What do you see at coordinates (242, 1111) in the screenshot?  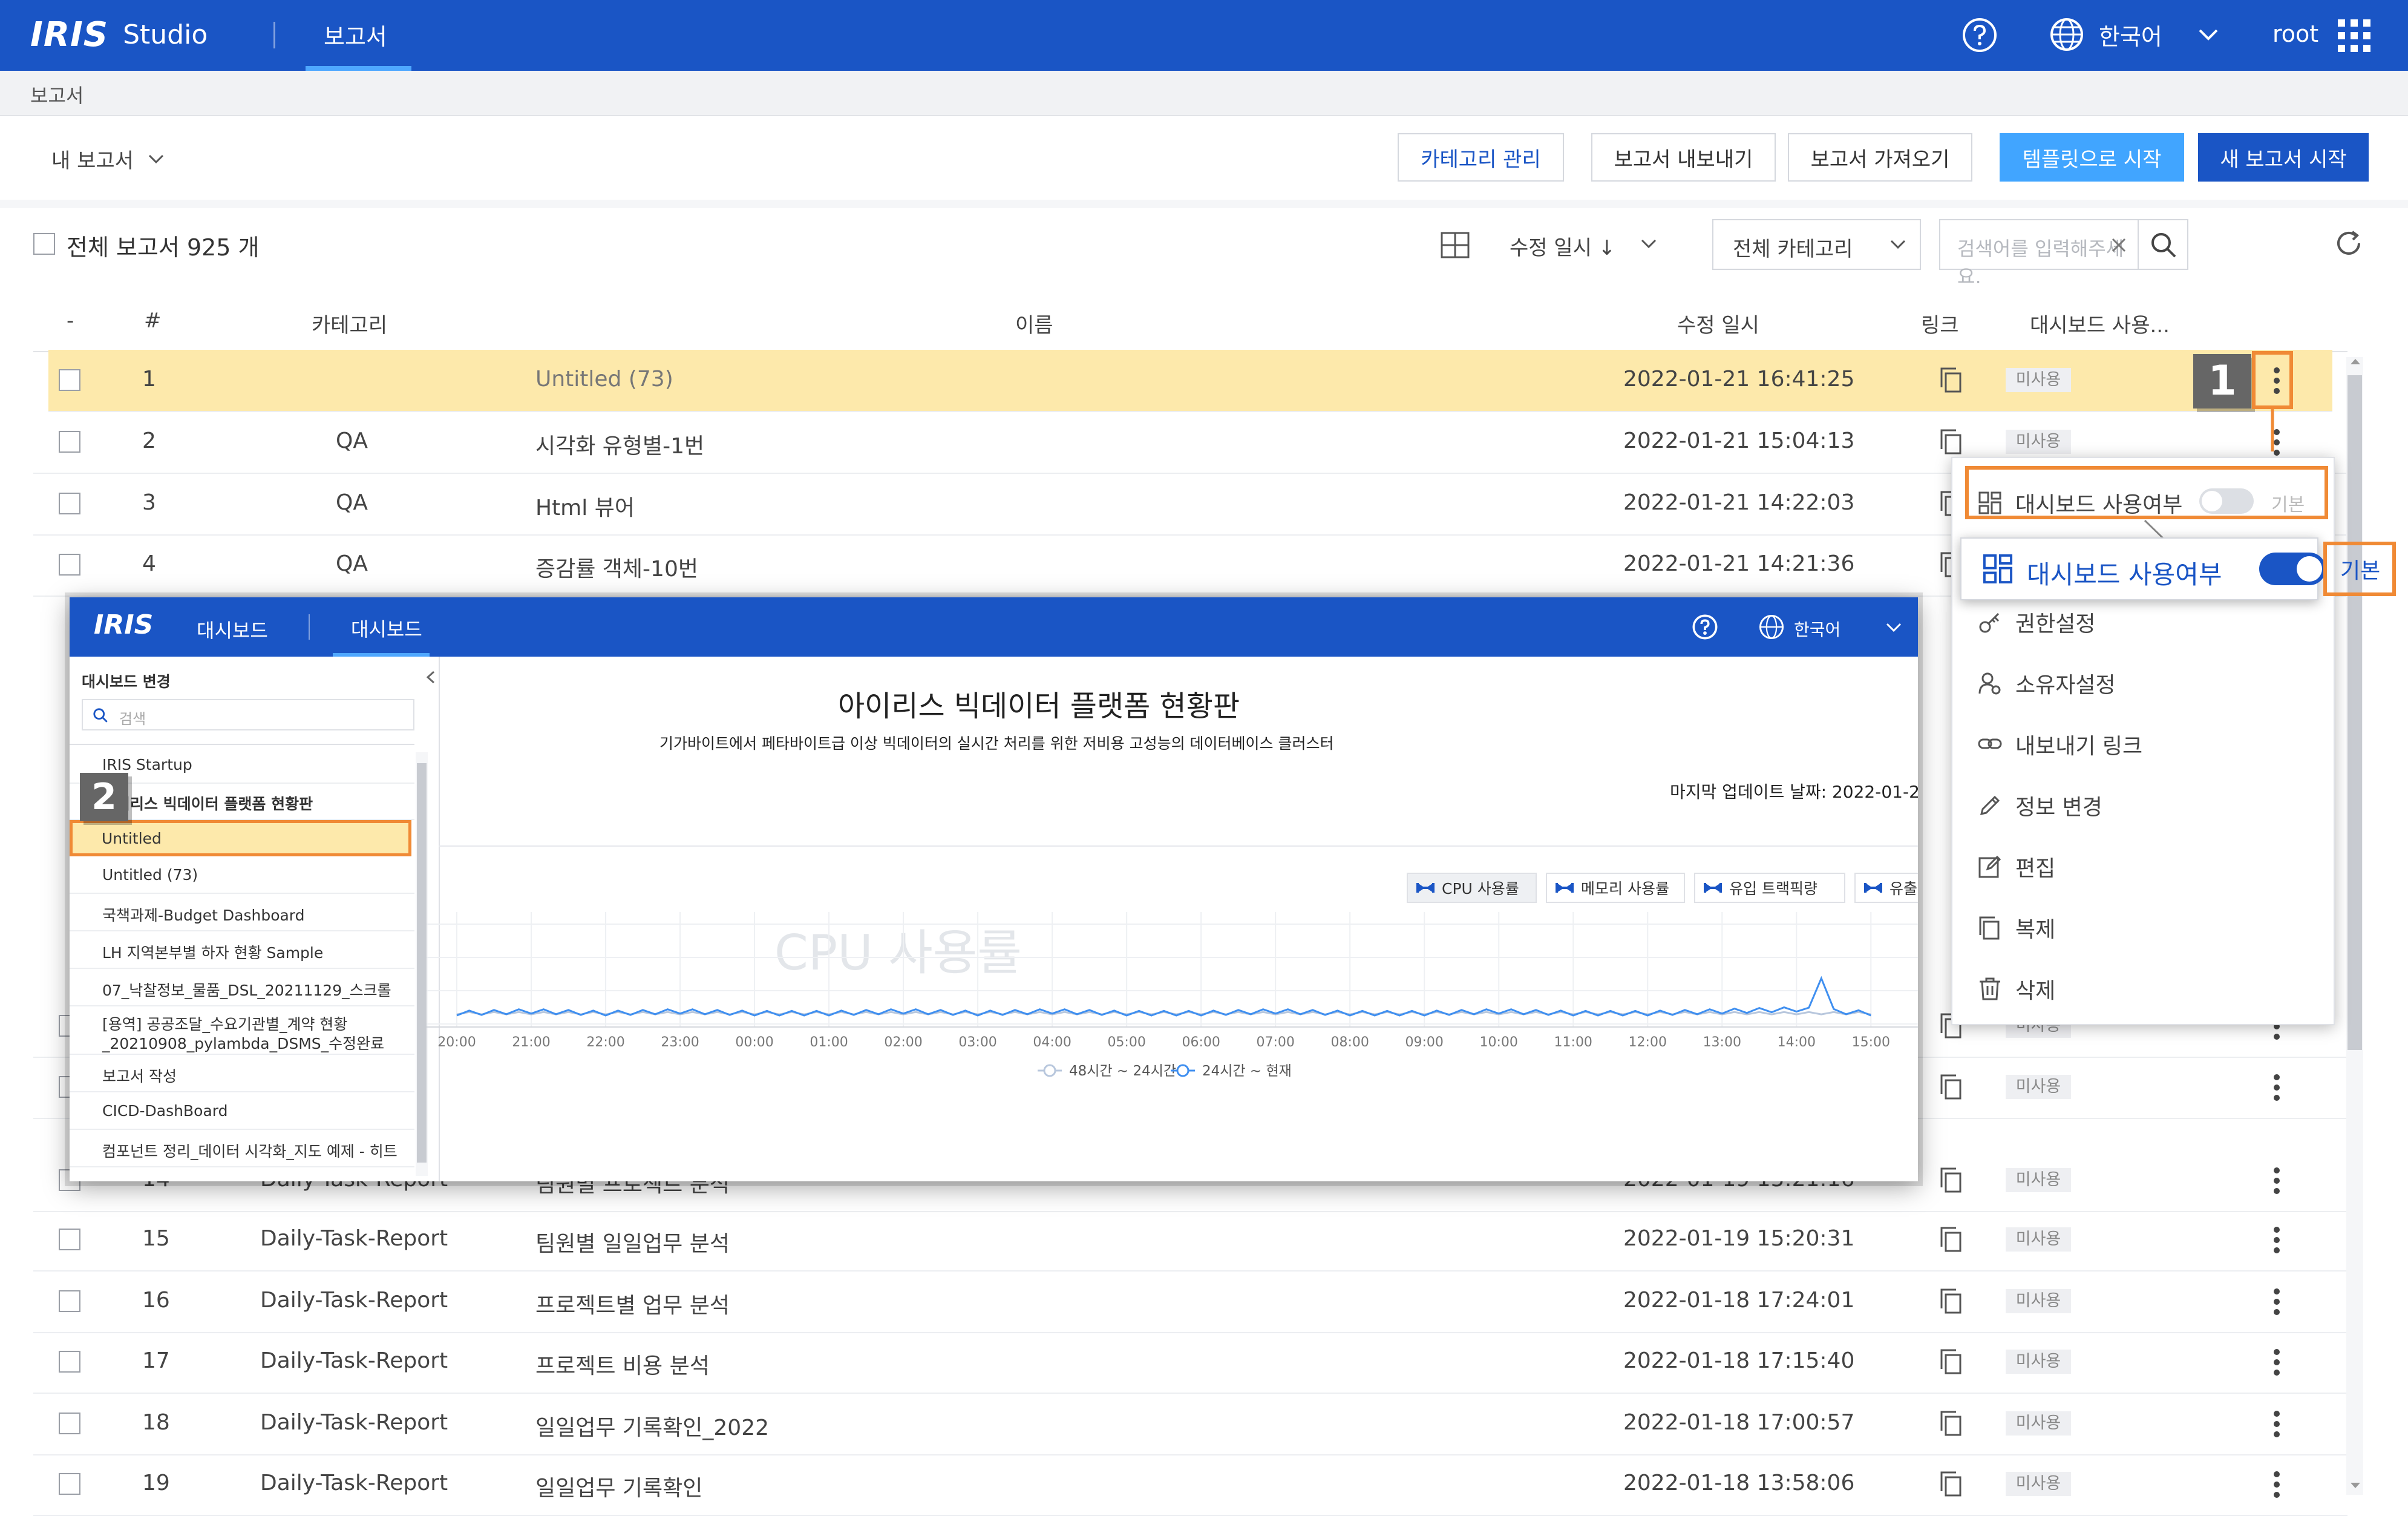 I see `dashboard-list-item: CICD-DashBoard` at bounding box center [242, 1111].